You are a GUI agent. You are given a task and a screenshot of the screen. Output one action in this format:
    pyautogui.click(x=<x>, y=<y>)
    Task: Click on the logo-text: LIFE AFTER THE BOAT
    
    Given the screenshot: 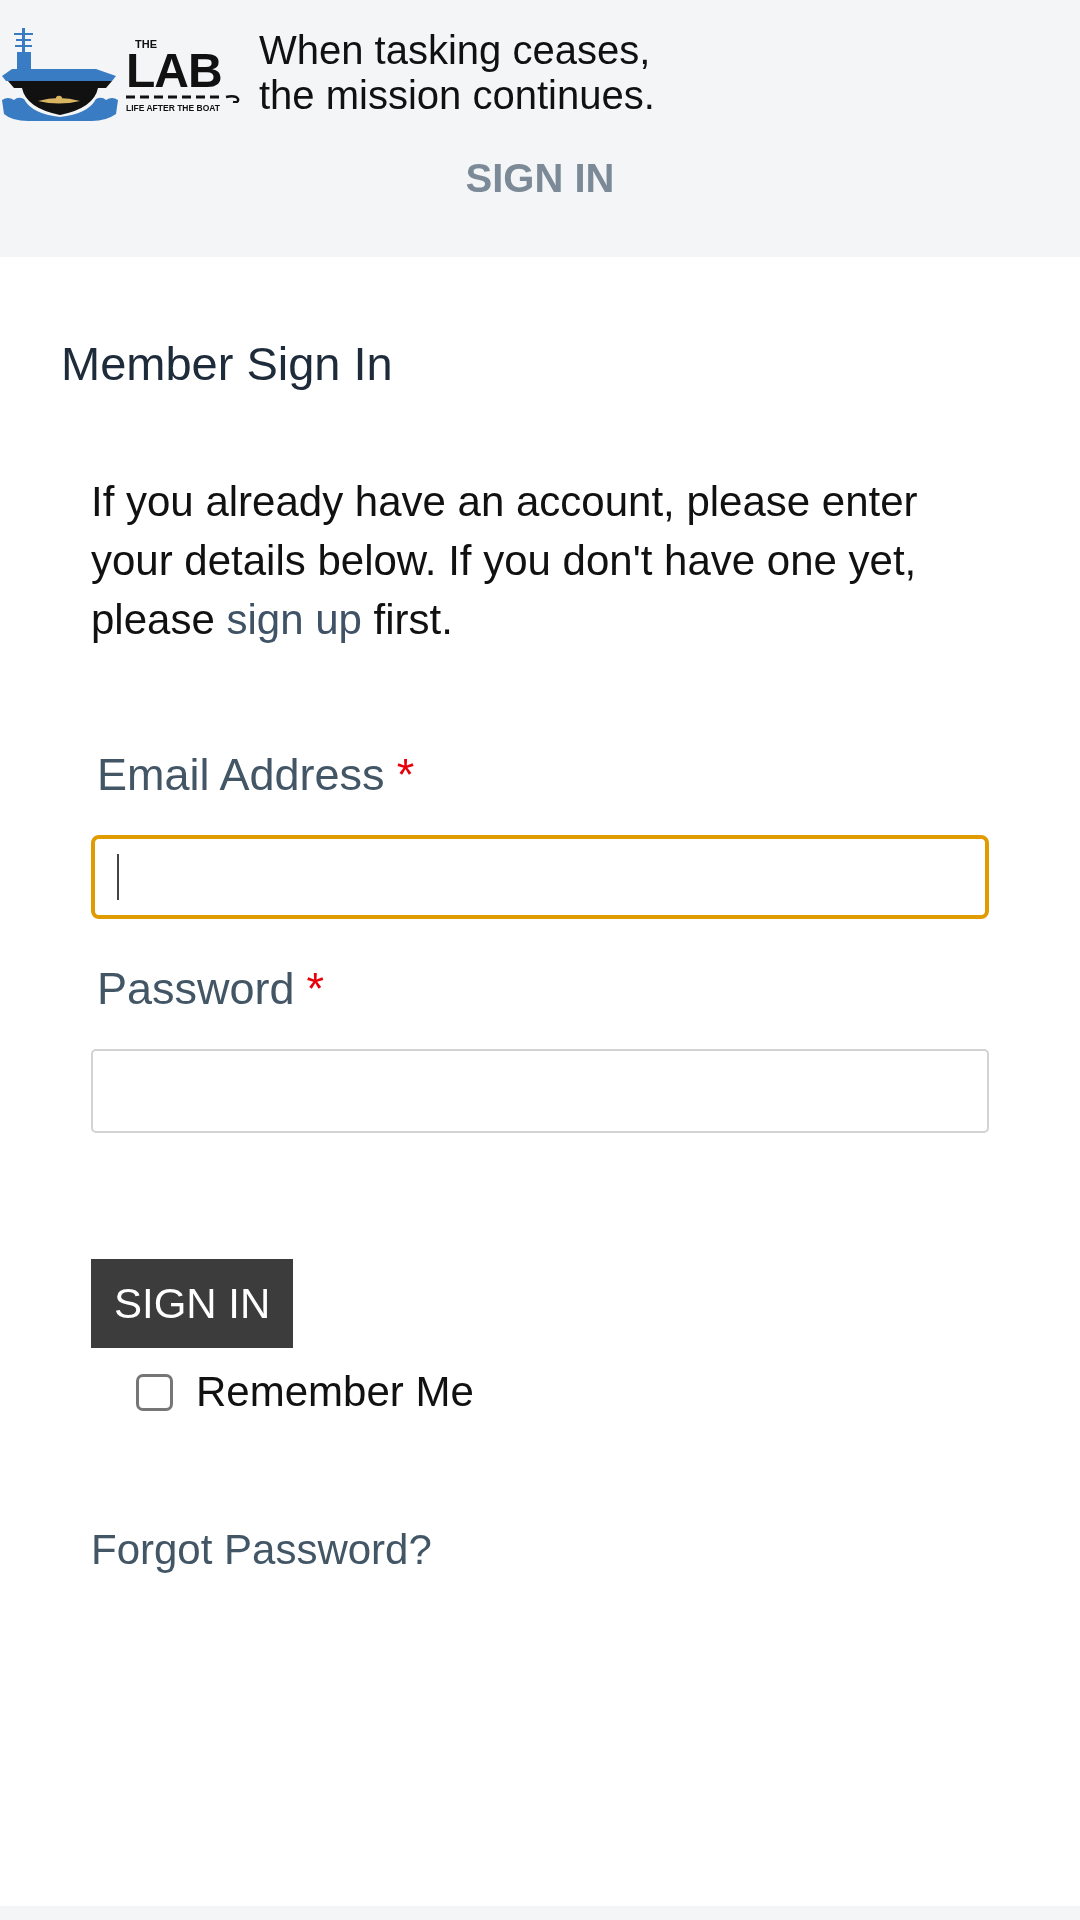 What is the action you would take?
    pyautogui.click(x=173, y=108)
    